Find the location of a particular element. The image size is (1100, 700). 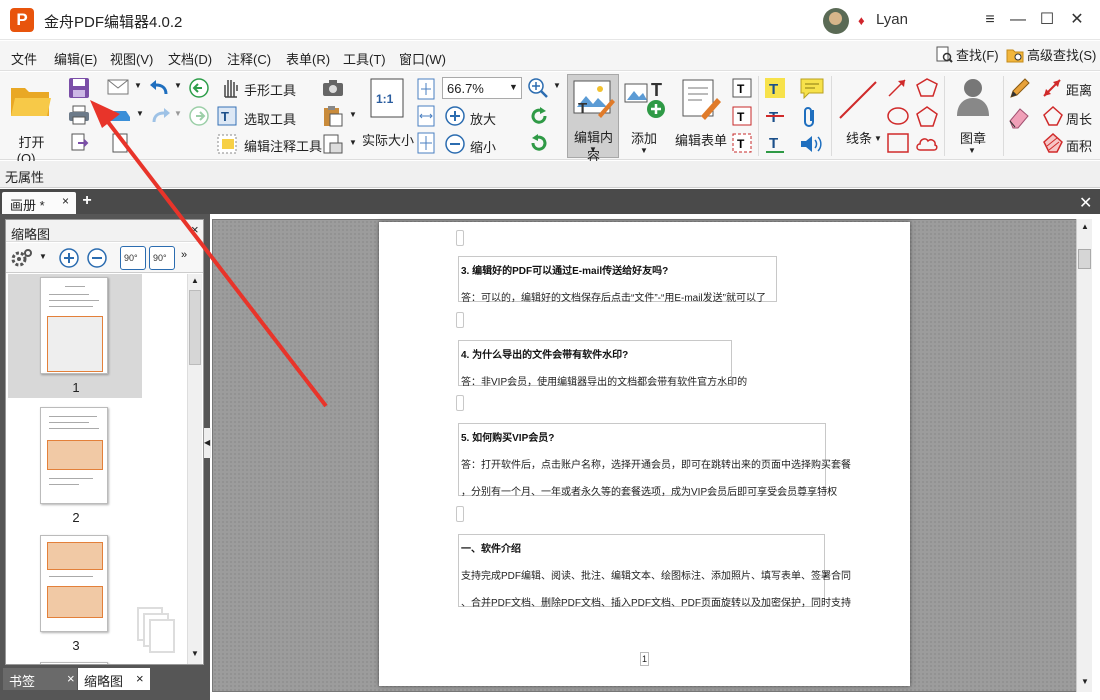

eraser-icon is located at coordinates (1019, 117).